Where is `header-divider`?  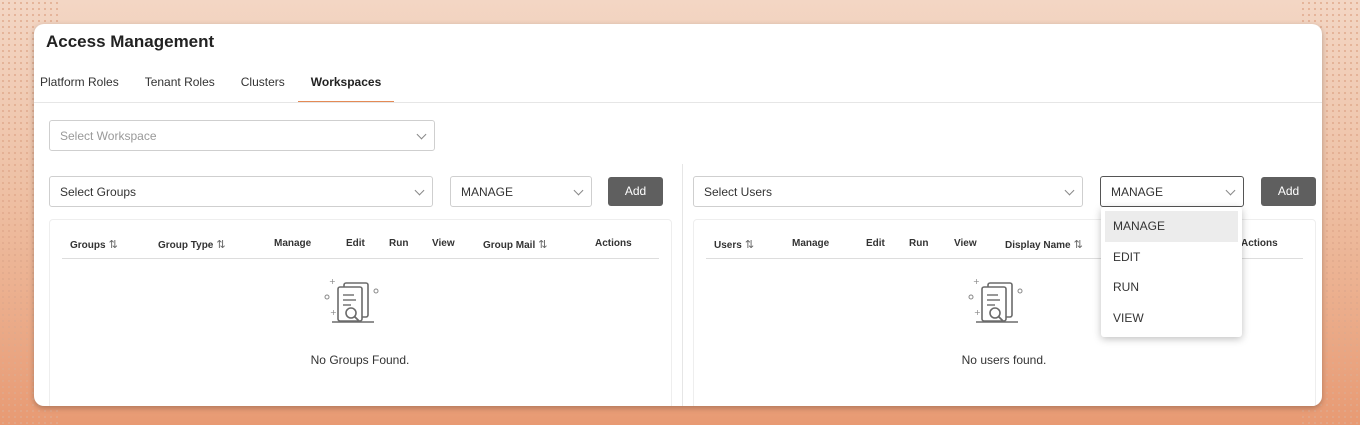 header-divider is located at coordinates (360, 258).